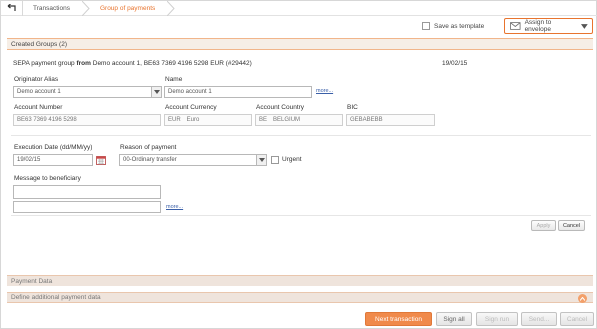 Image resolution: width=597 pixels, height=329 pixels. I want to click on originator-alias-value: Demo account 1, so click(39, 92).